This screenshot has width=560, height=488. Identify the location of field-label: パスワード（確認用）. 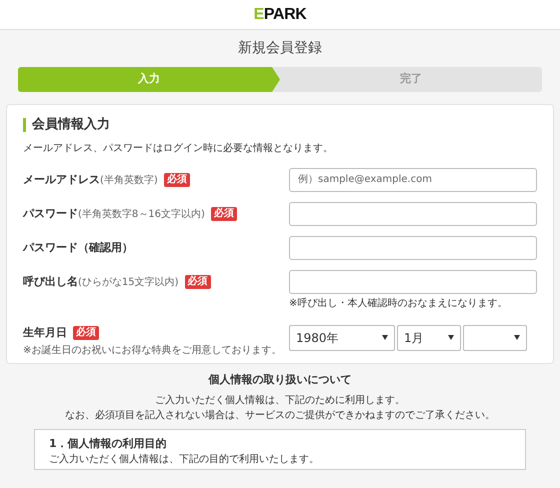
(78, 248).